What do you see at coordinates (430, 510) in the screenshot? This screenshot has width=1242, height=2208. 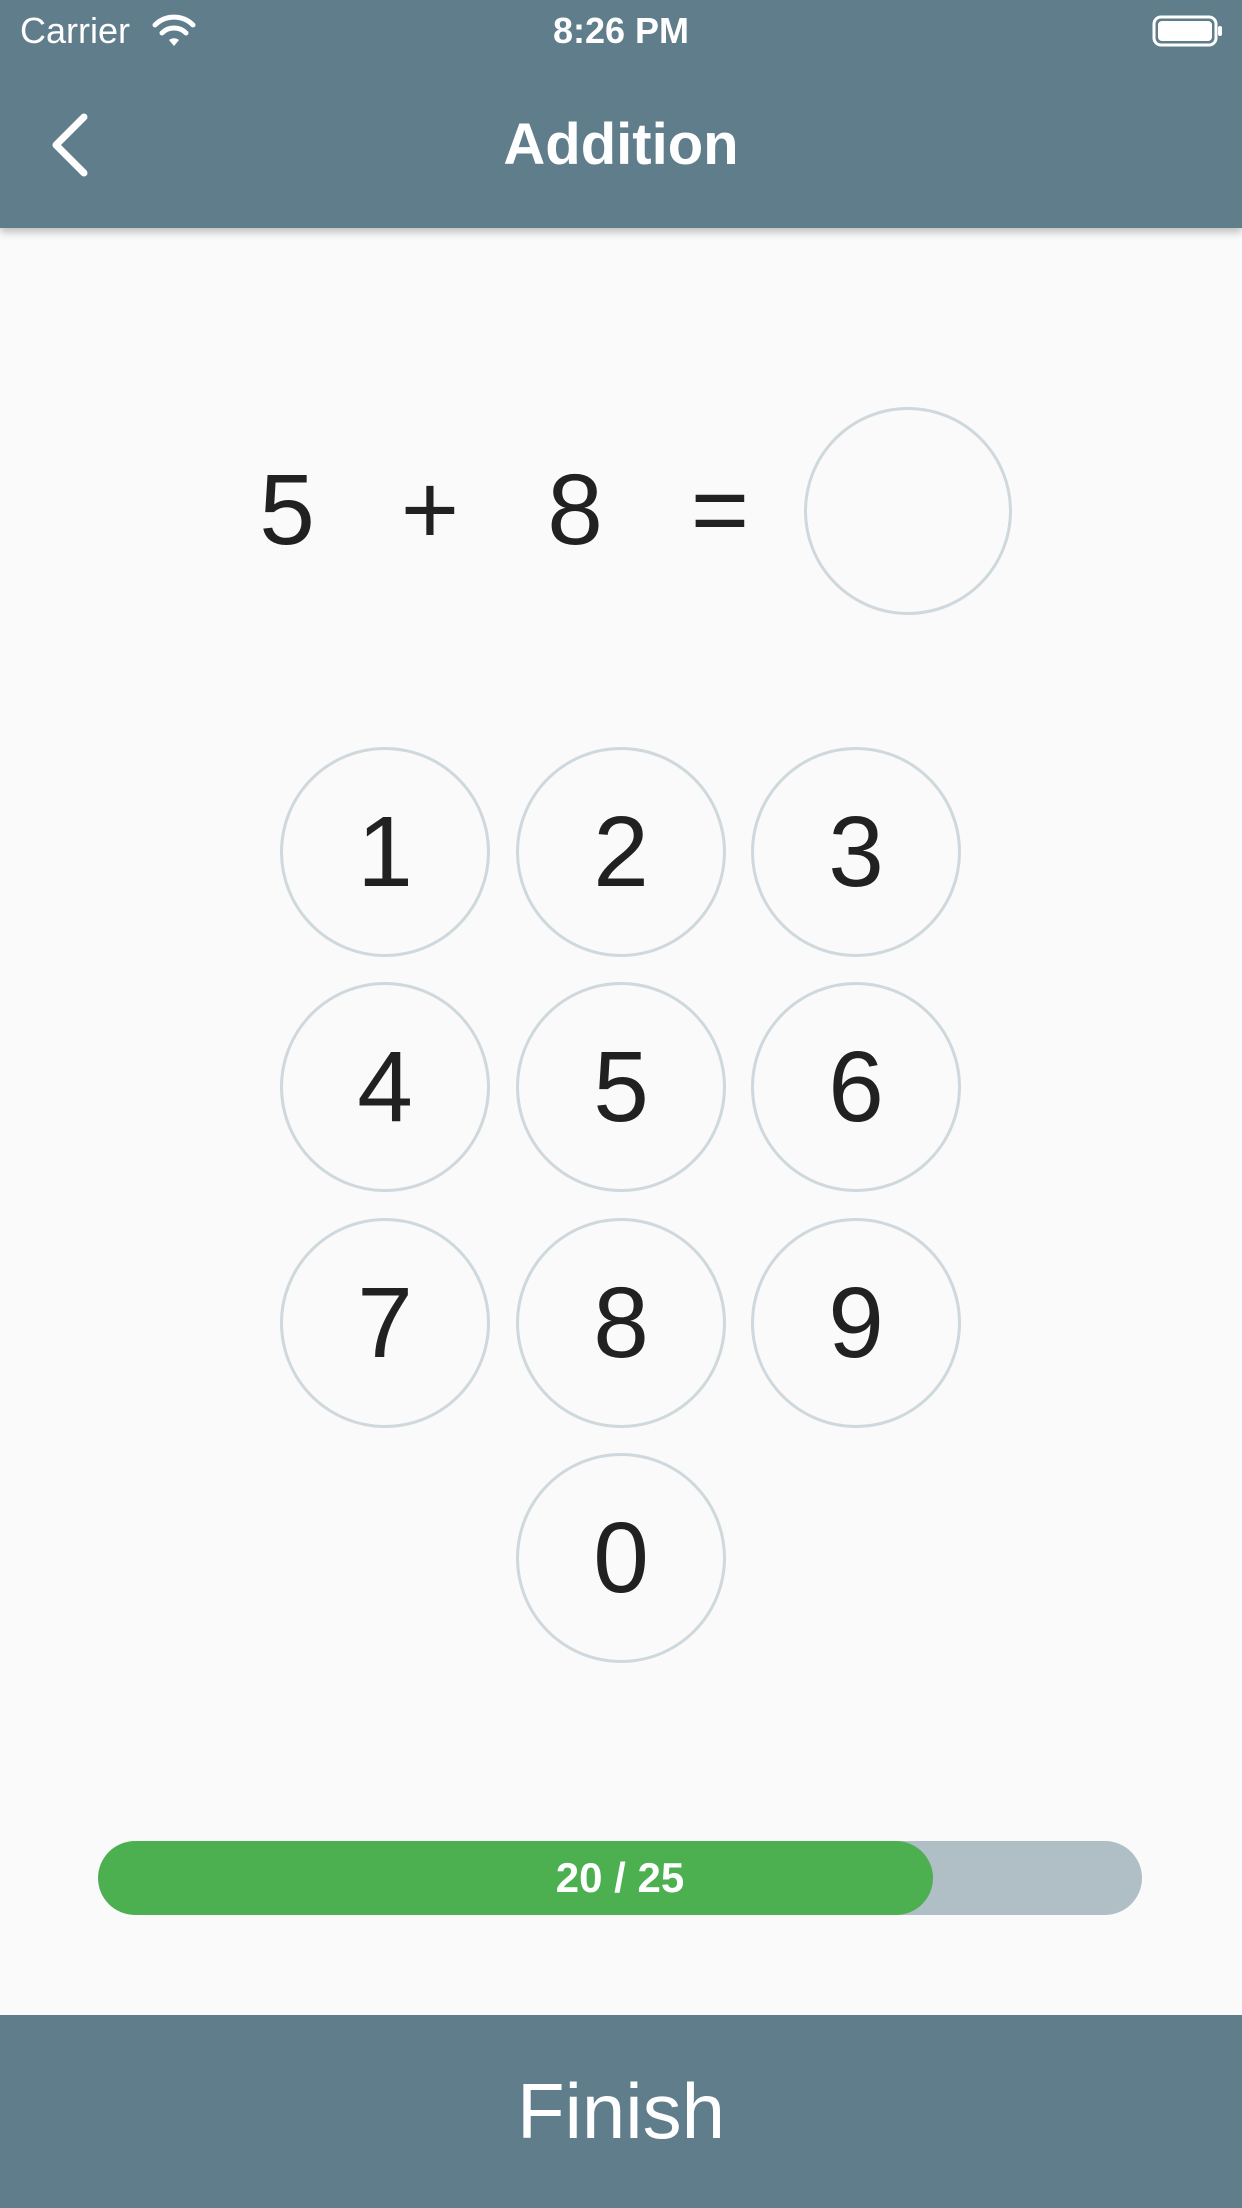 I see `operator: +` at bounding box center [430, 510].